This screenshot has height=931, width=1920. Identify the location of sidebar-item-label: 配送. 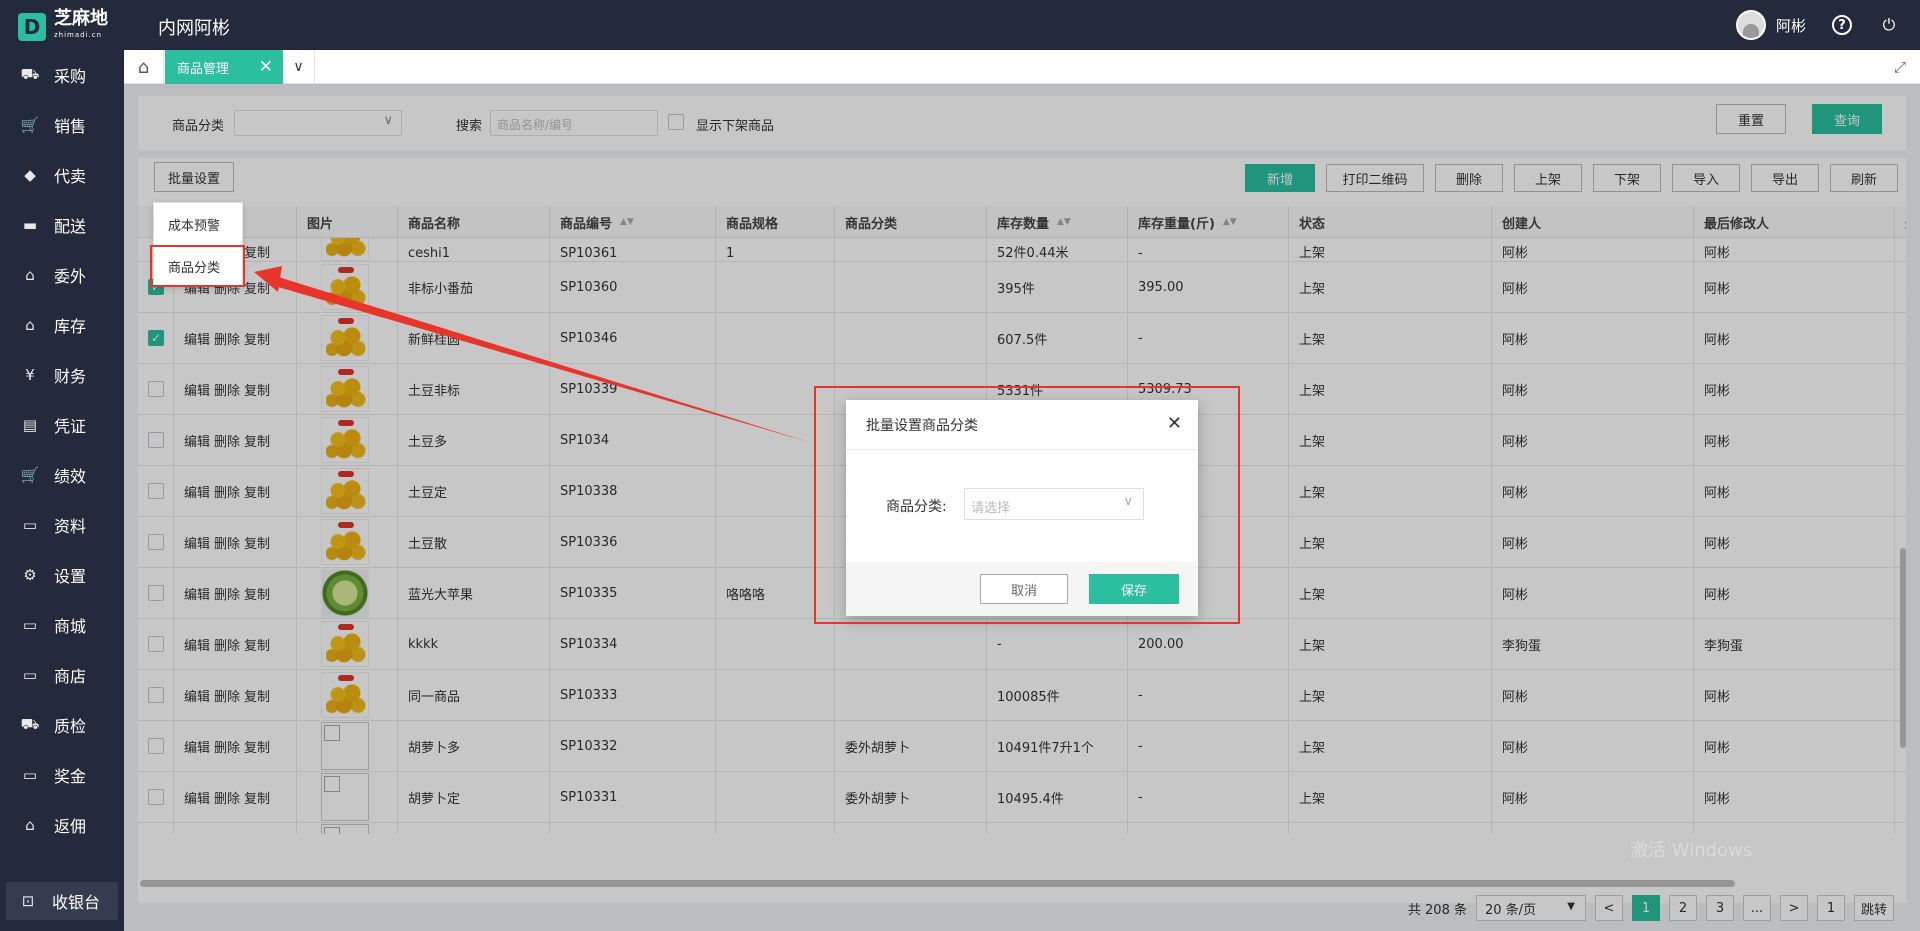
(70, 226).